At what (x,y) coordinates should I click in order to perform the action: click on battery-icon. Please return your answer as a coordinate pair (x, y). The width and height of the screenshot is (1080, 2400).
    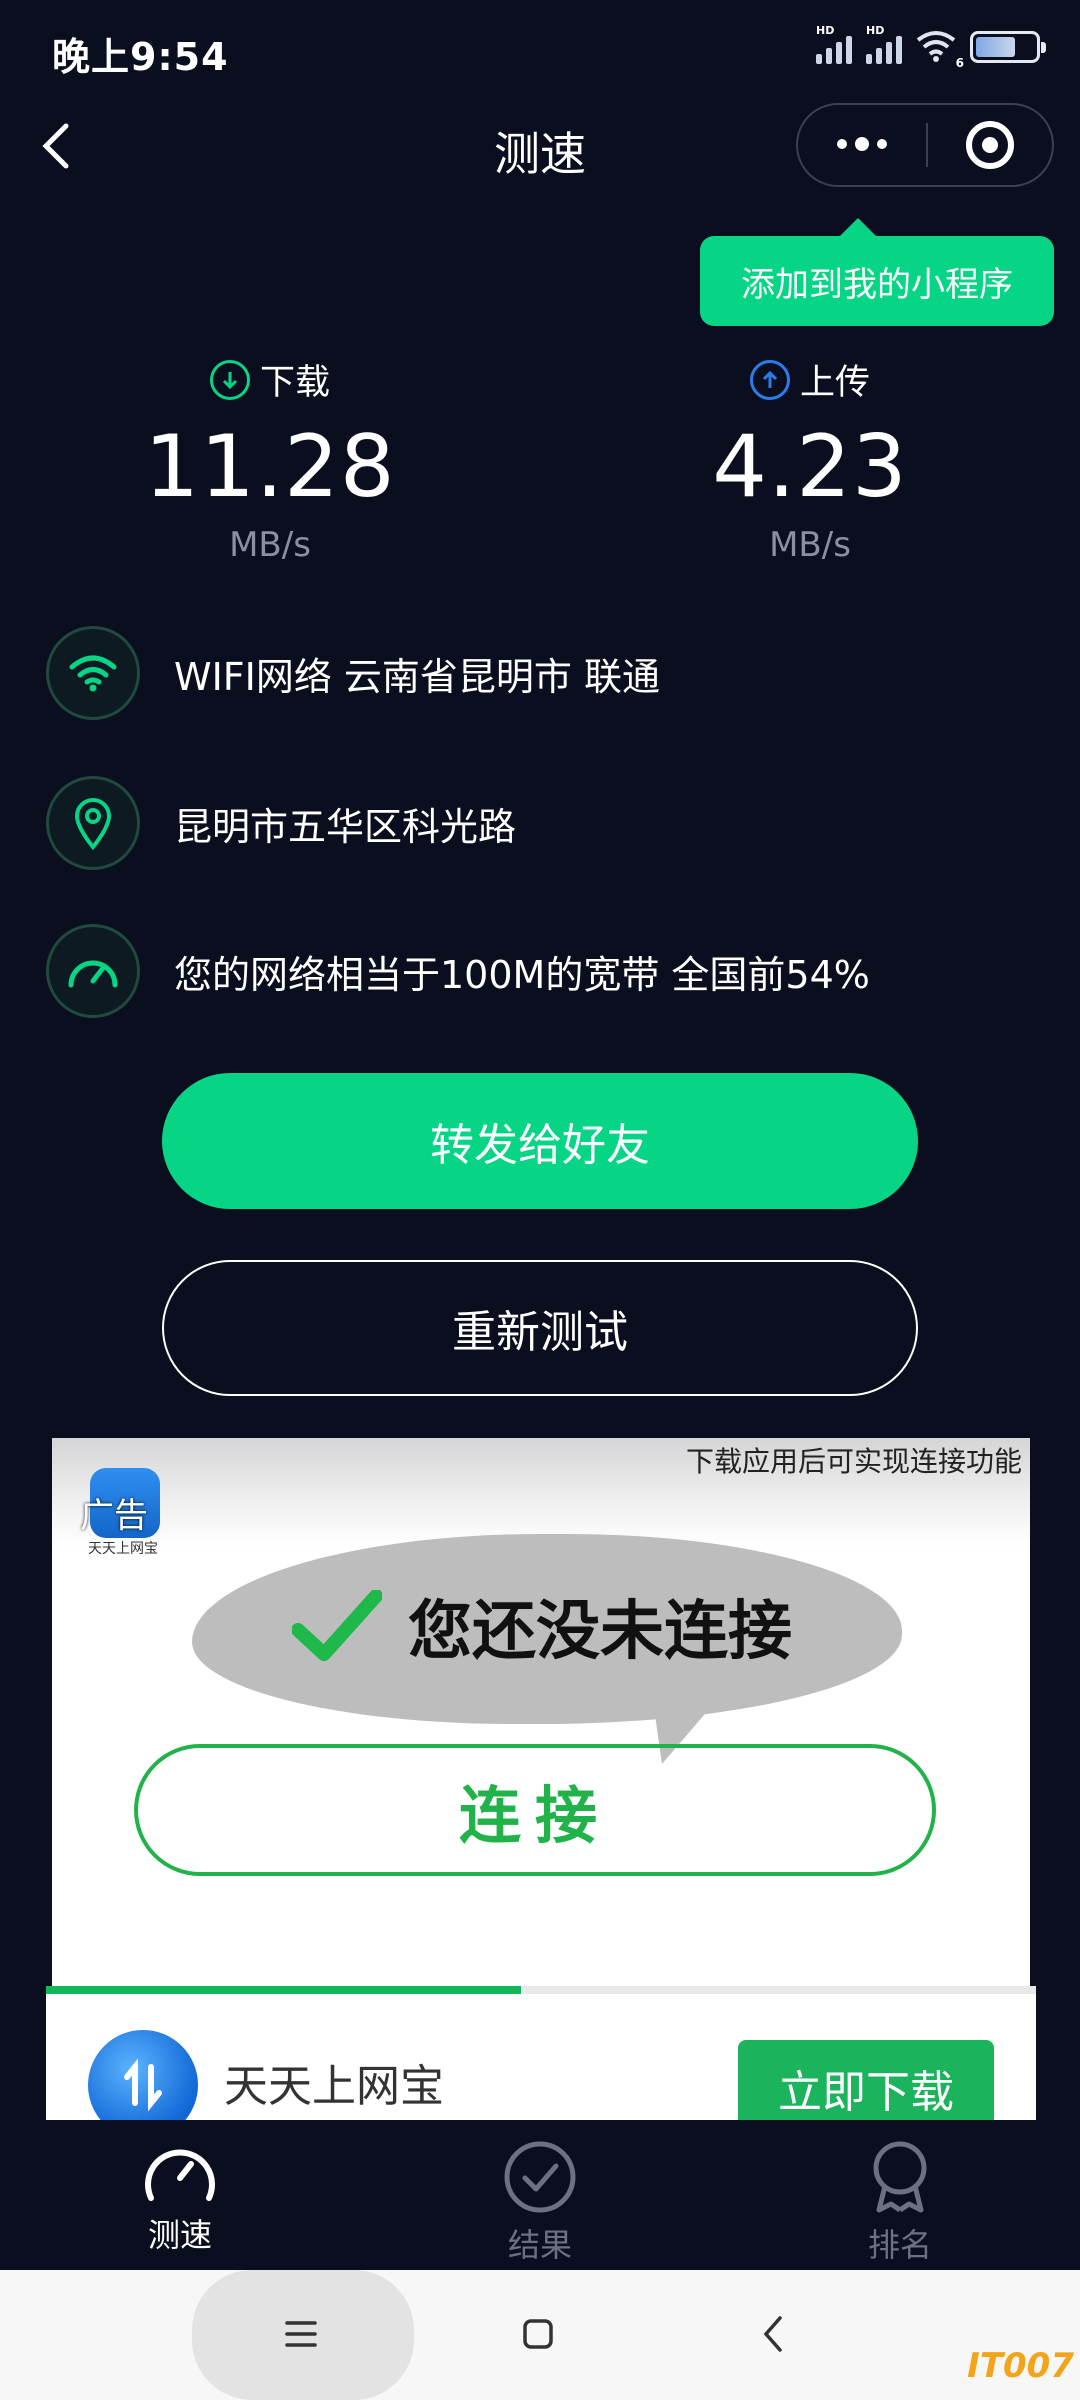
    Looking at the image, I should click on (1008, 47).